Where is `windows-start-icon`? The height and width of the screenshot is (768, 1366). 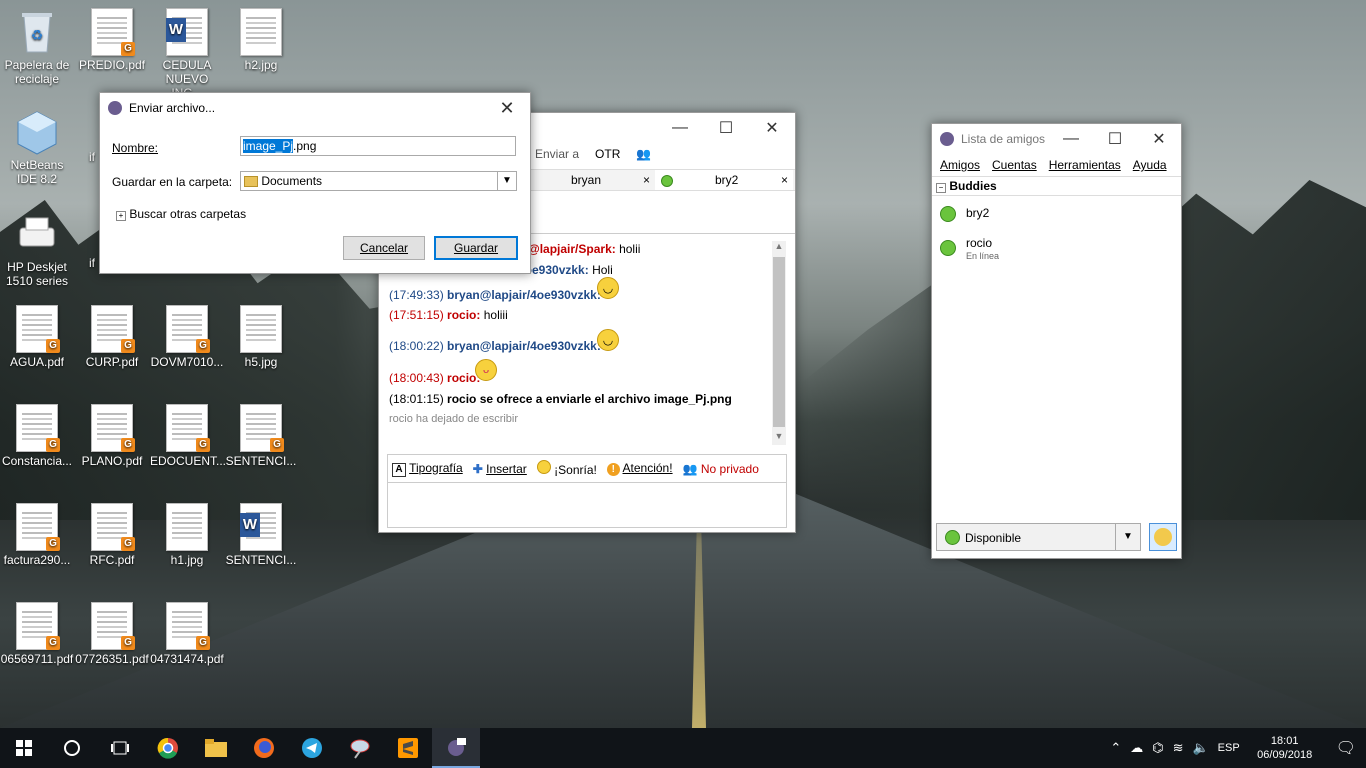 windows-start-icon is located at coordinates (24, 748).